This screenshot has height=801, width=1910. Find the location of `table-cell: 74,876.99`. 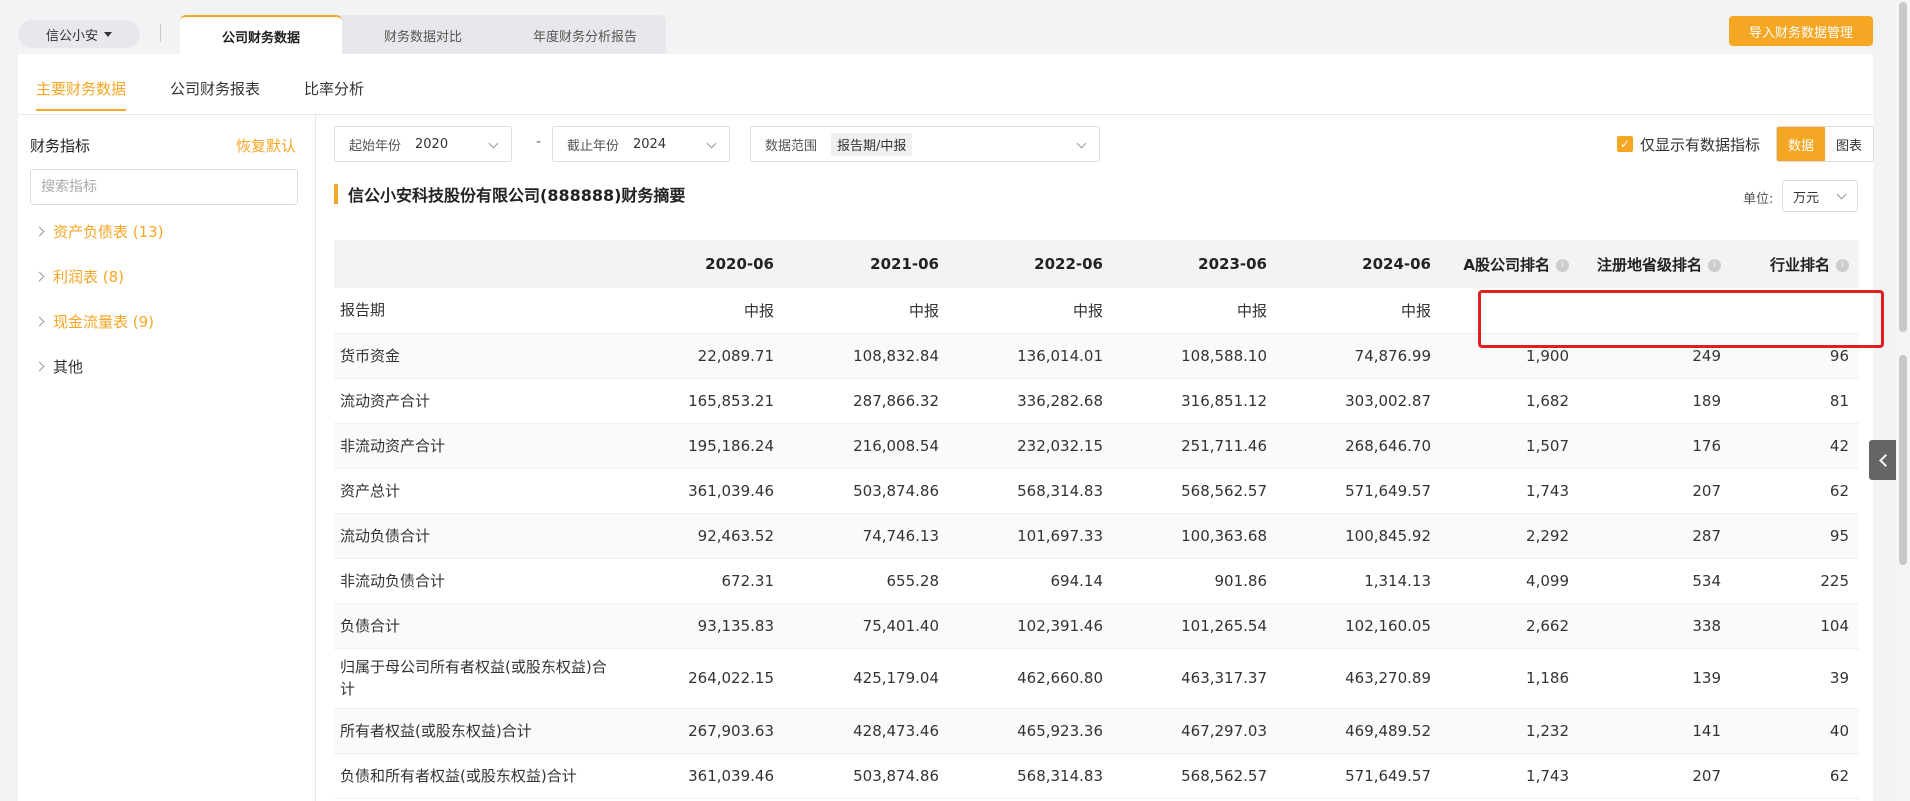

table-cell: 74,876.99 is located at coordinates (1359, 356).